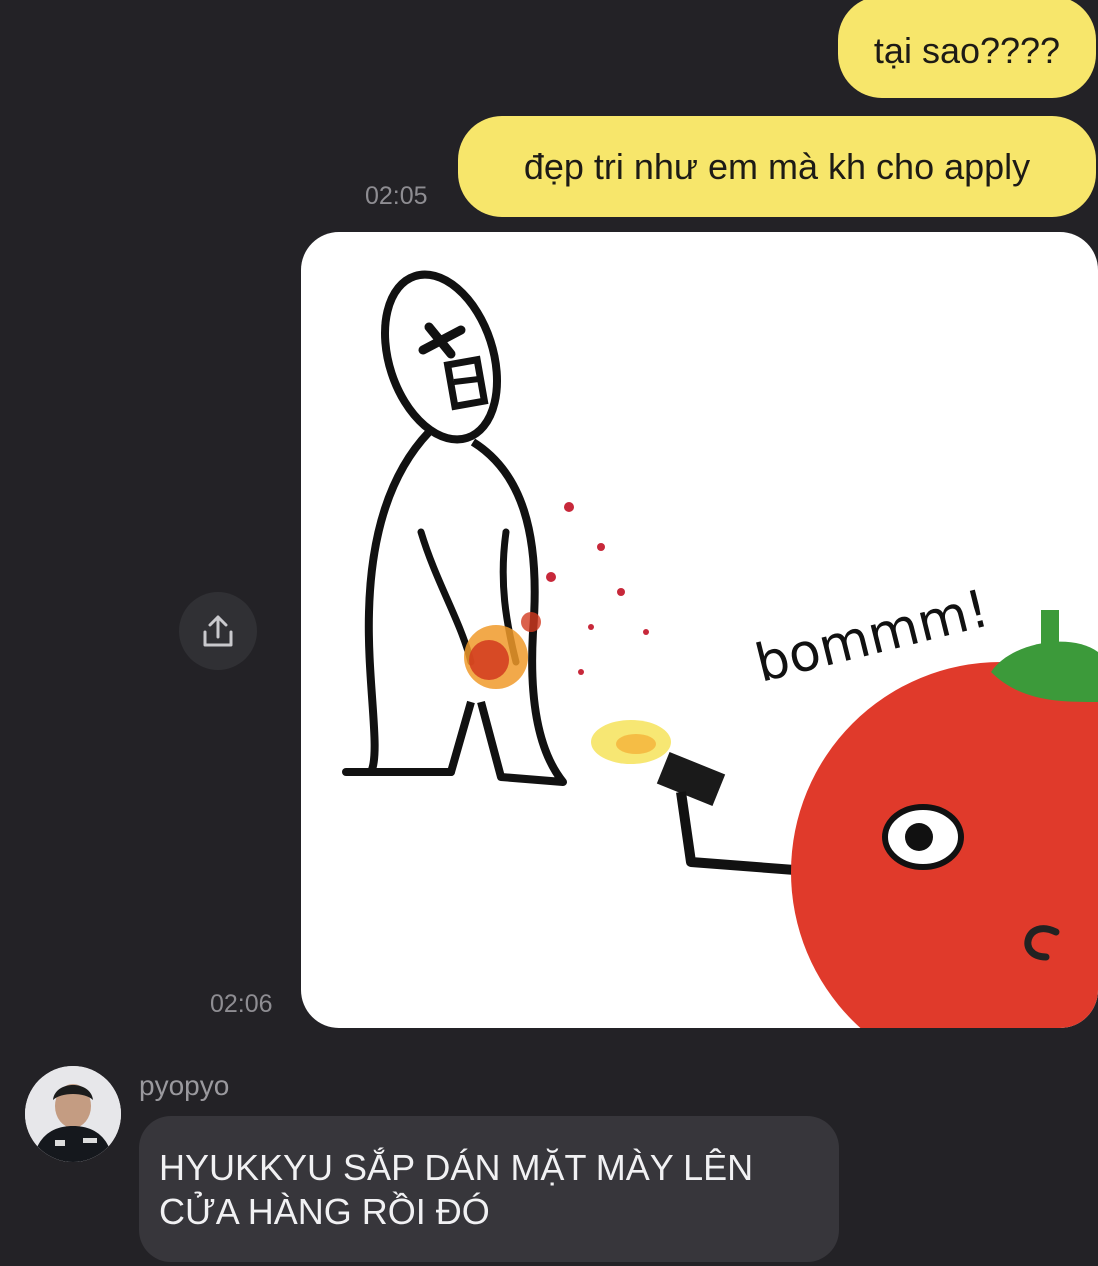 The width and height of the screenshot is (1098, 1266). I want to click on message-timestamp: 02:06, so click(241, 1004).